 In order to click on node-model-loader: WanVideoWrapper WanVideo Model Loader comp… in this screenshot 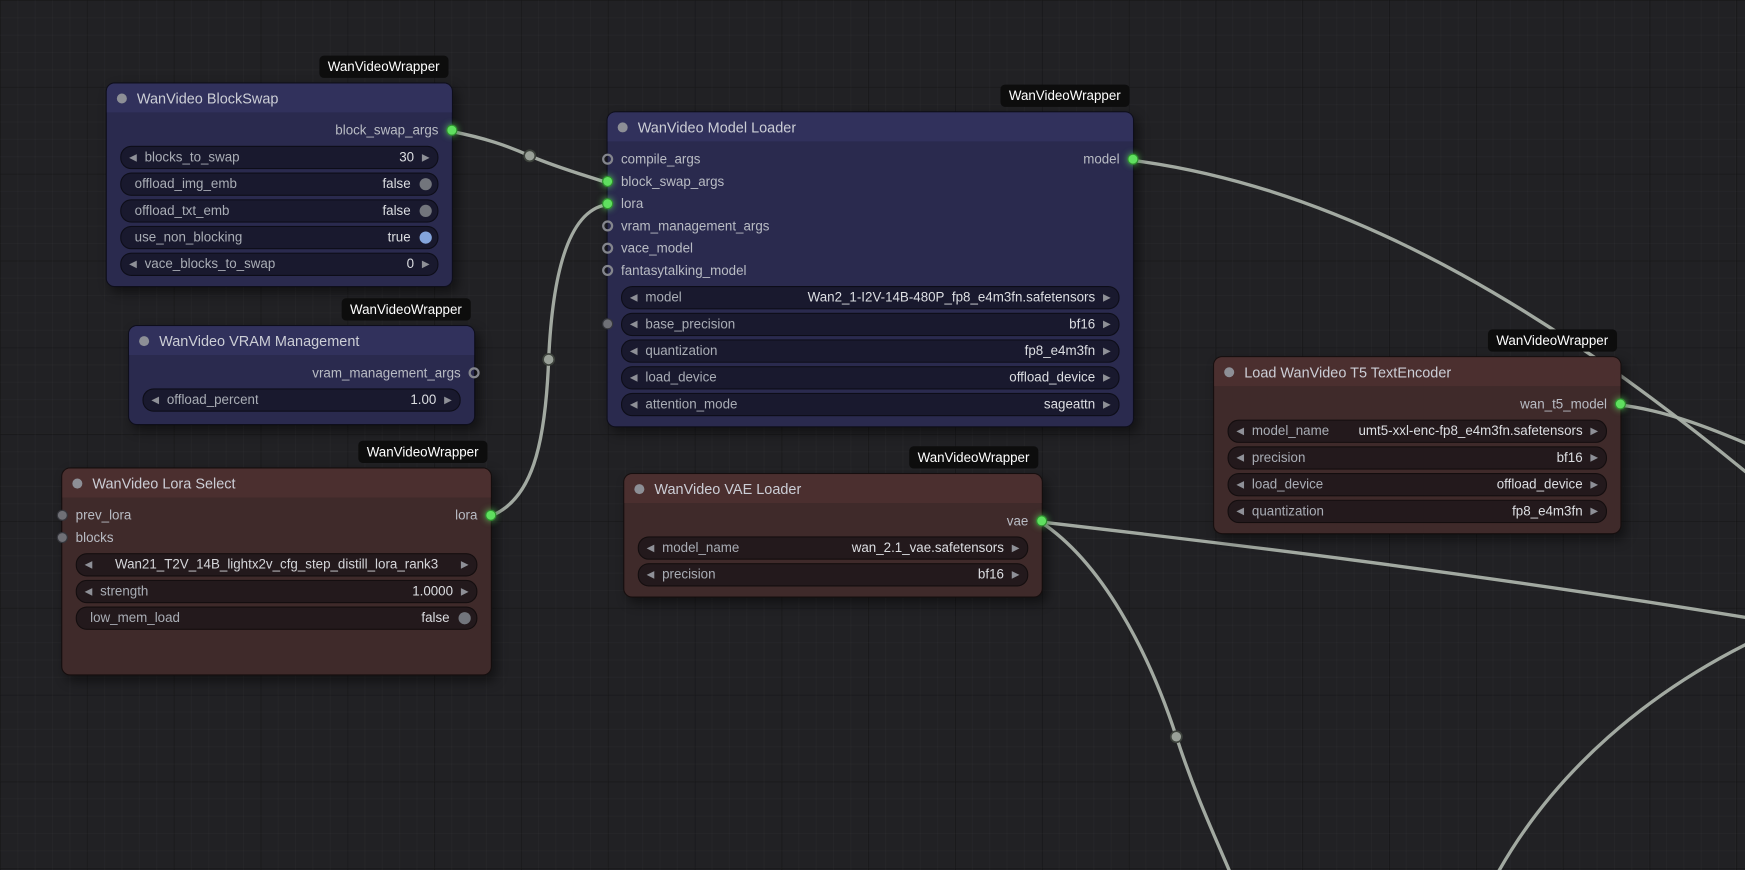, I will do `click(870, 256)`.